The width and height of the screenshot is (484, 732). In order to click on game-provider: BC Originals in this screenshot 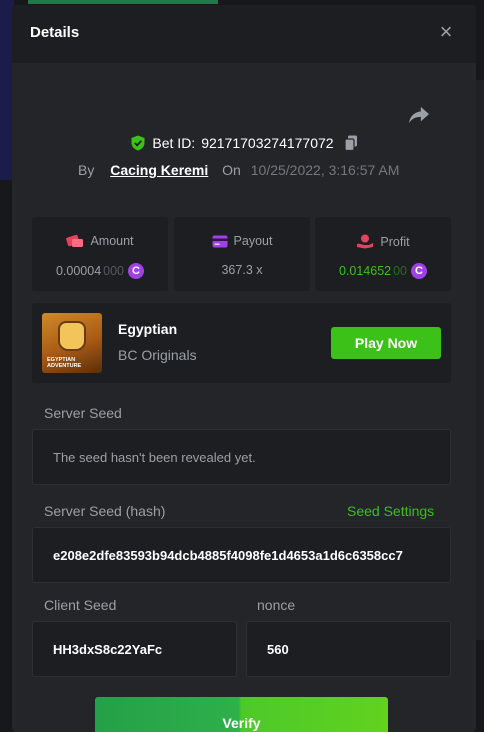, I will do `click(157, 355)`.